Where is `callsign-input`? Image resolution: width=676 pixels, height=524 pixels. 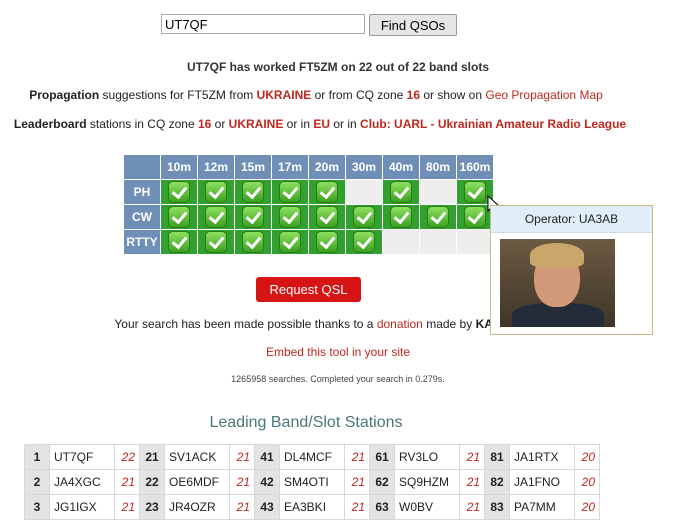 callsign-input is located at coordinates (263, 24).